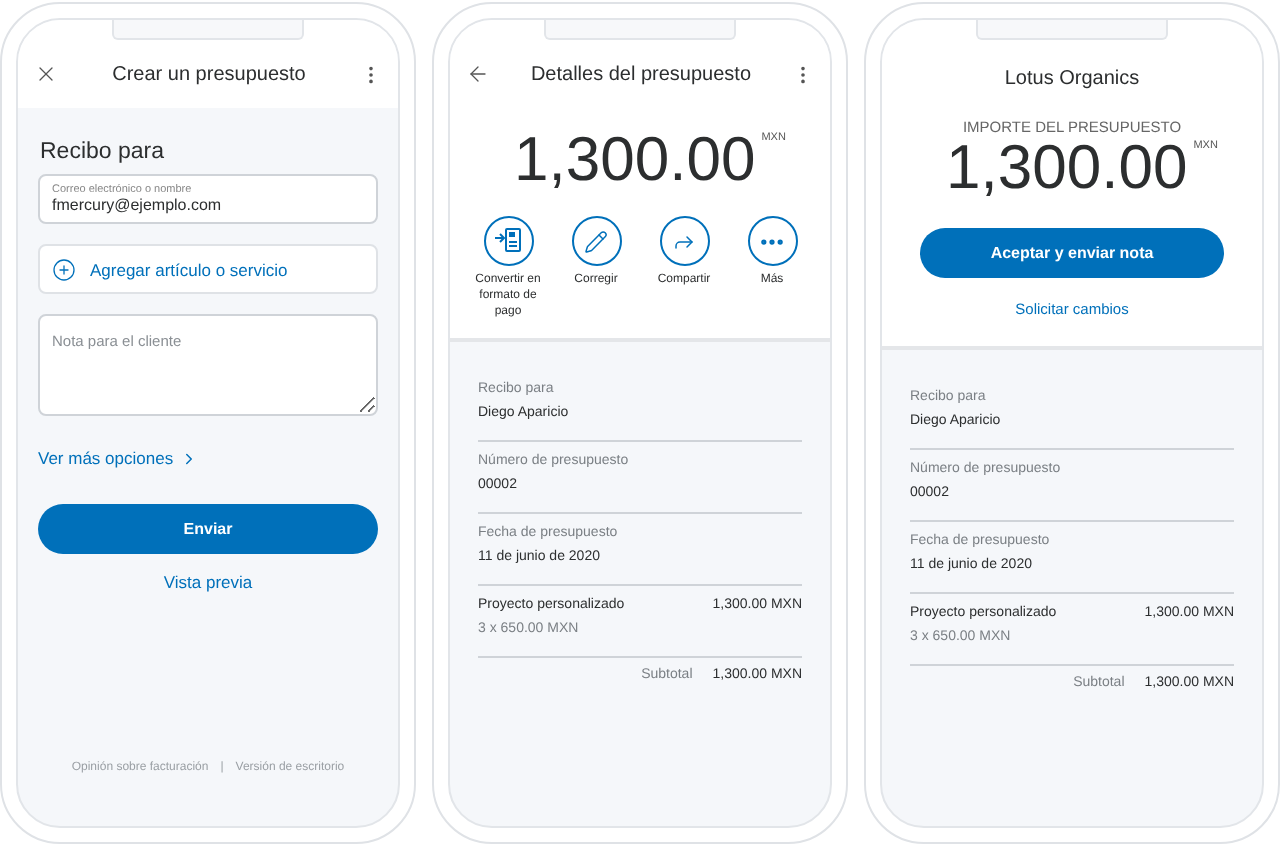 The width and height of the screenshot is (1280, 846). Describe the element at coordinates (103, 152) in the screenshot. I see `section-title: Recibo para` at that location.